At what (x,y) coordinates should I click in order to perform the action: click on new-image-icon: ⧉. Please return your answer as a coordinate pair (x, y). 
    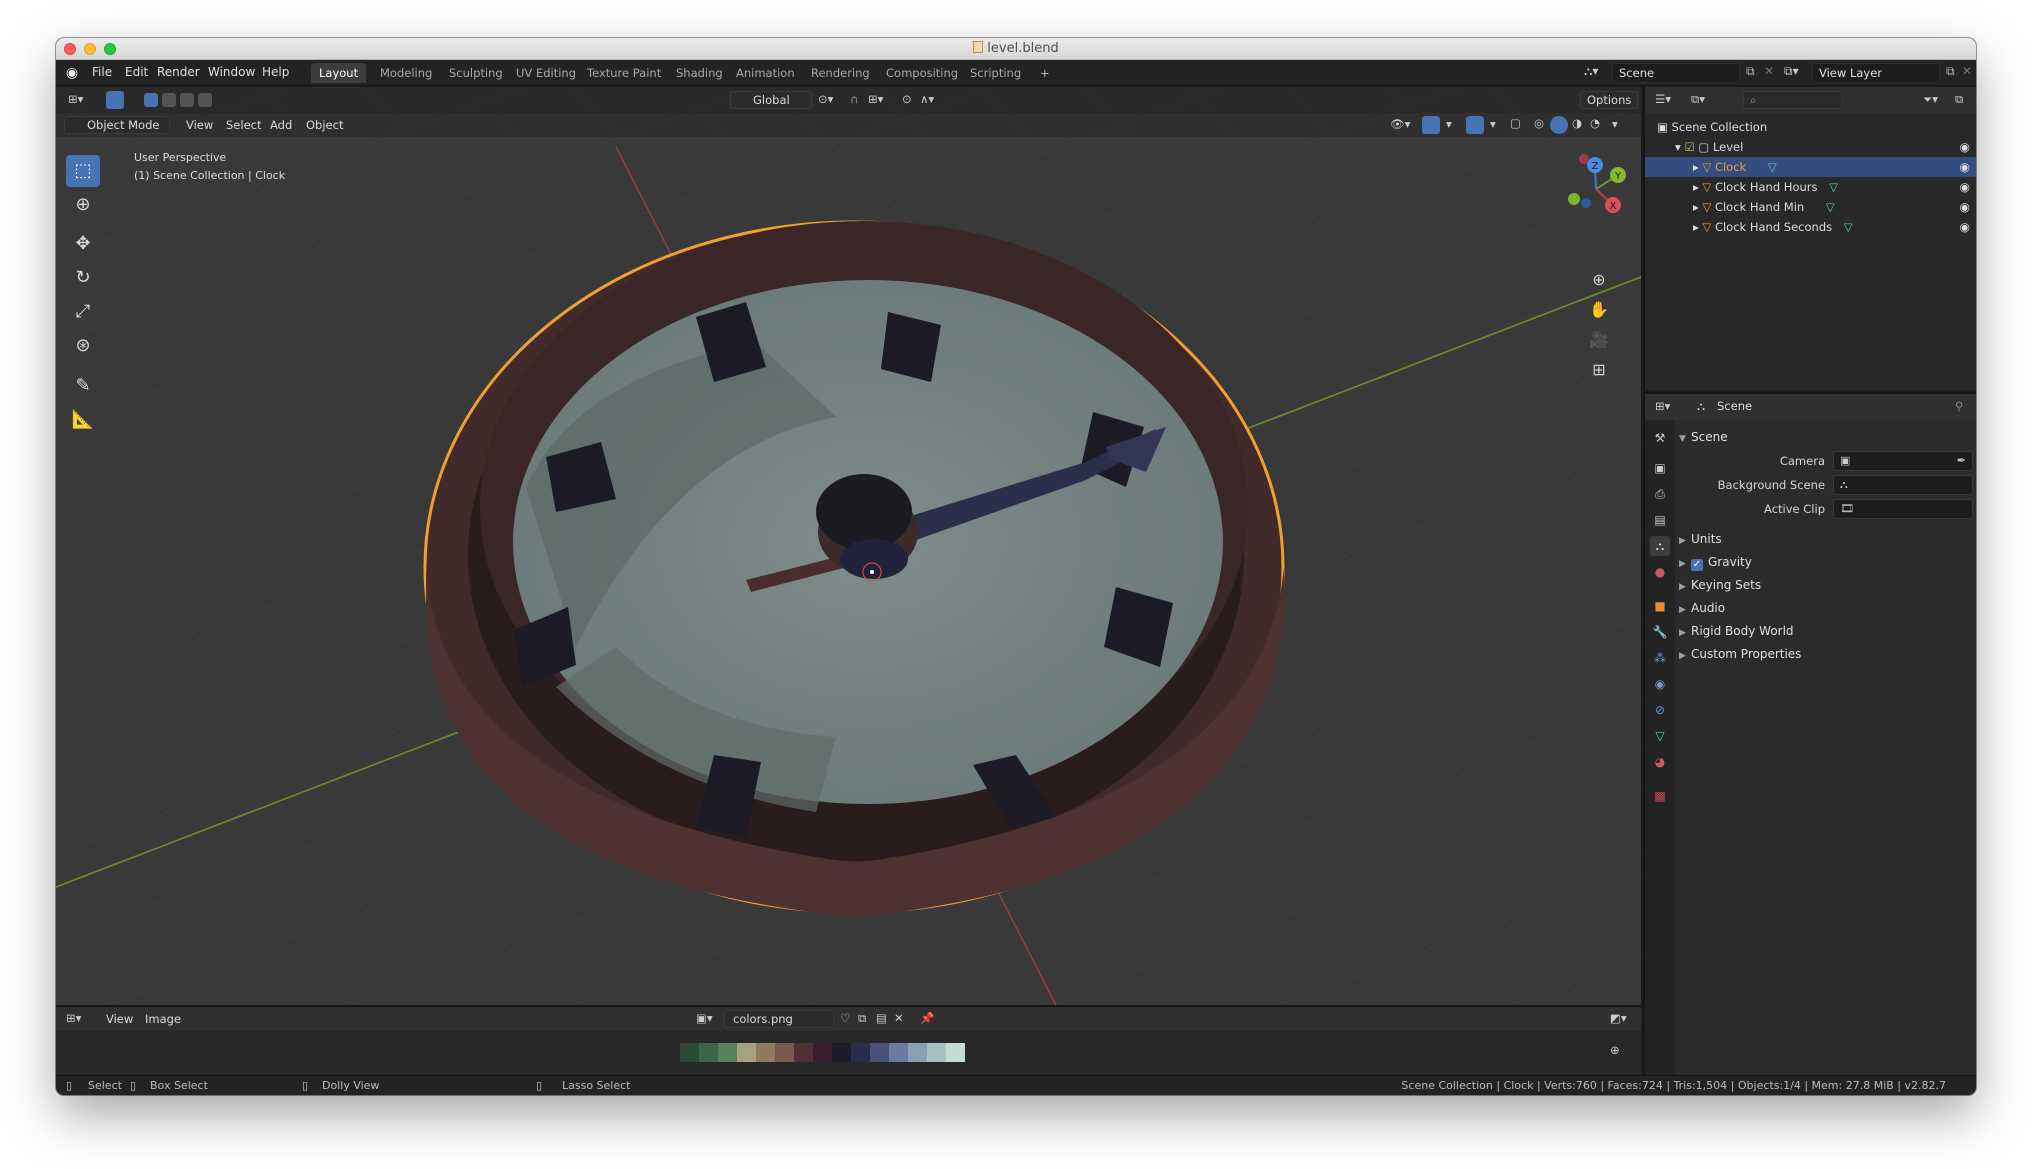
    Looking at the image, I should click on (862, 1018).